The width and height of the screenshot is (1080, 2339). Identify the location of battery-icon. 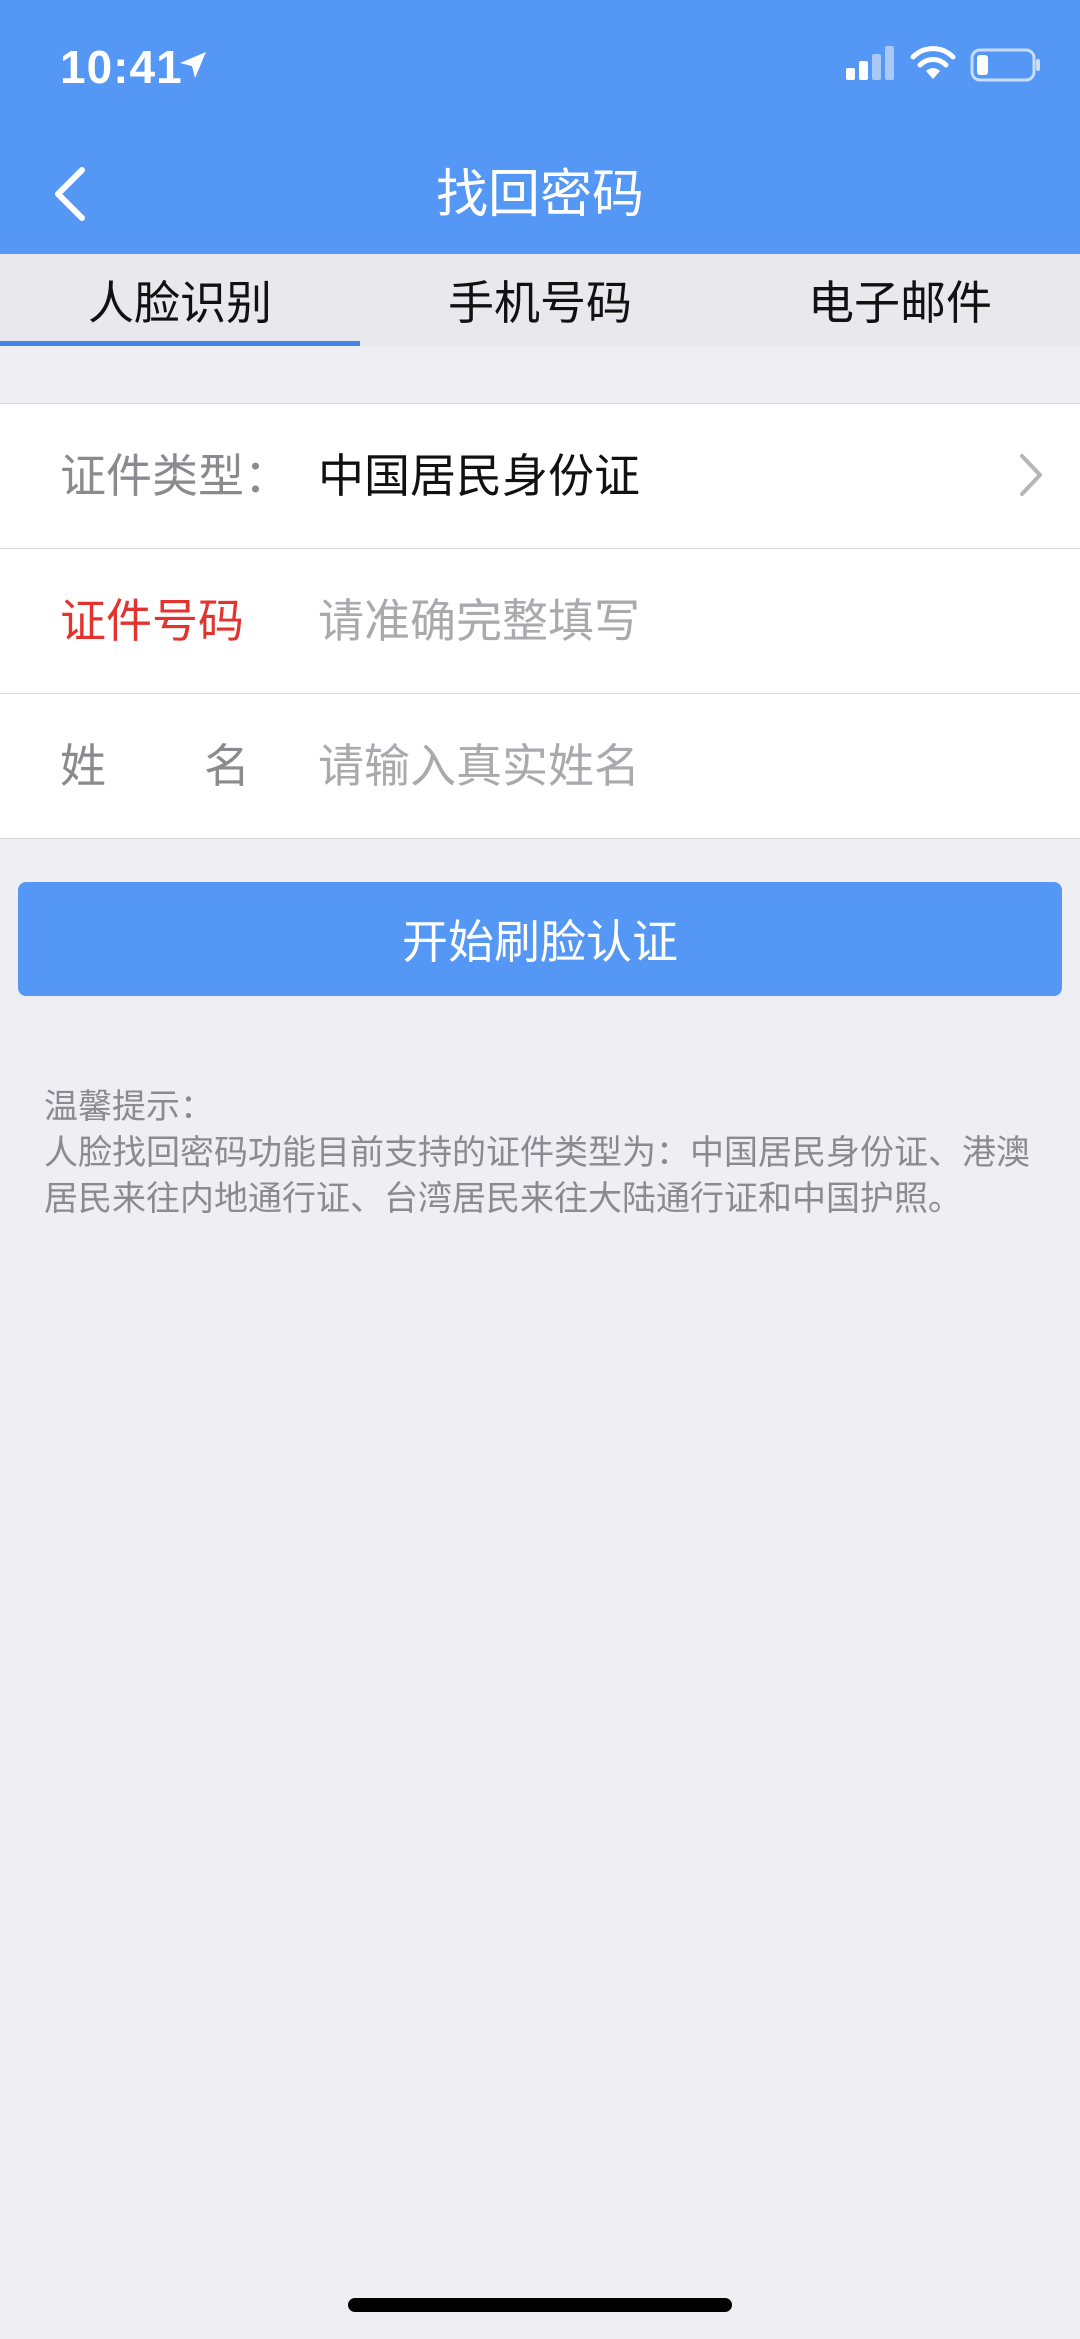
(1005, 65).